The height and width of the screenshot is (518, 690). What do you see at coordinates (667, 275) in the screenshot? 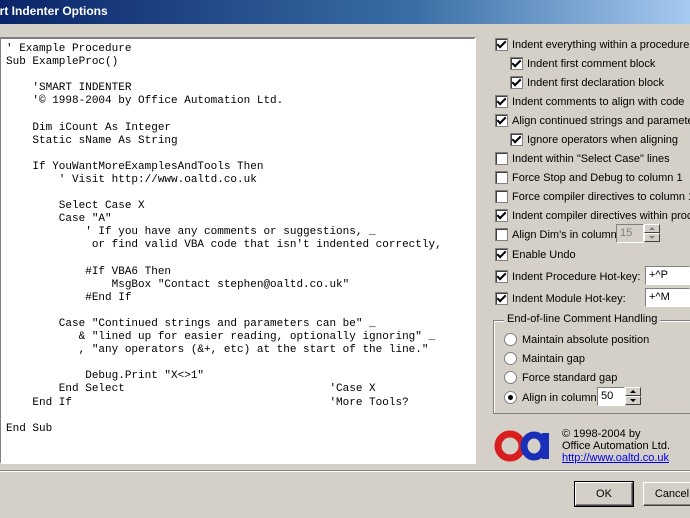
I see `proc-hotkey-input: +^P` at bounding box center [667, 275].